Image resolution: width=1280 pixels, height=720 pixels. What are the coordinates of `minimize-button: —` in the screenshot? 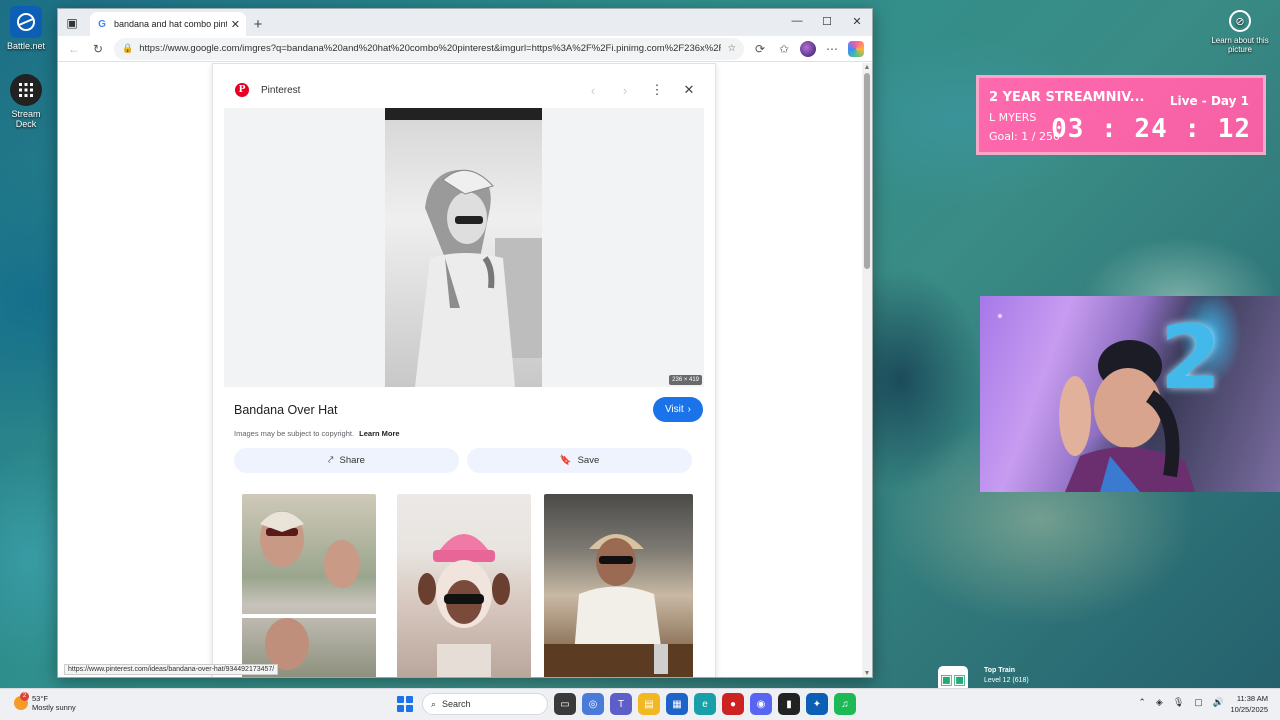 It's located at (797, 21).